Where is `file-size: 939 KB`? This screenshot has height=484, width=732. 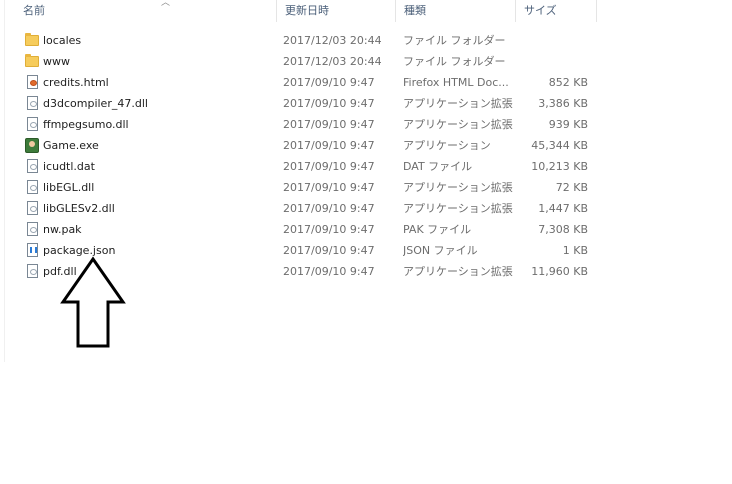
file-size: 939 KB is located at coordinates (568, 124).